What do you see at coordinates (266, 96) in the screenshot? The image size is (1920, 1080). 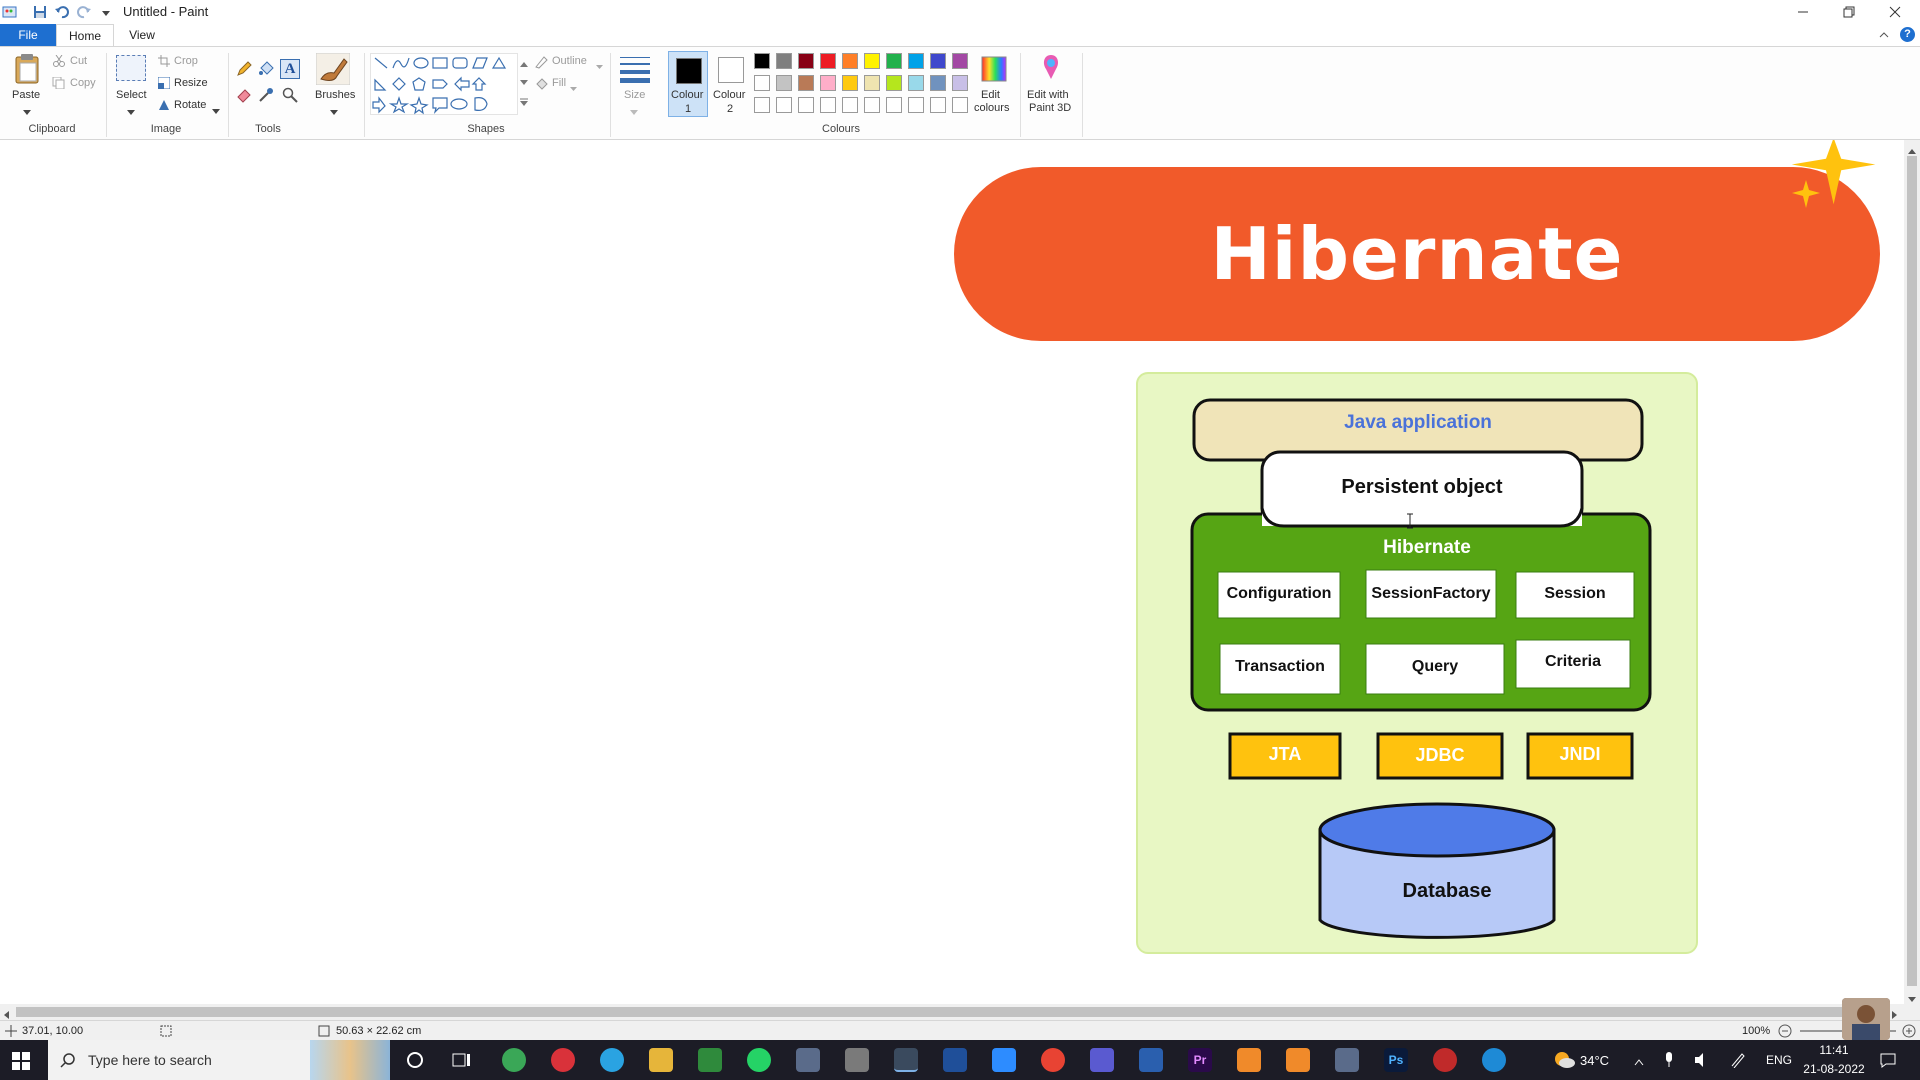 I see `colour-picker-icon` at bounding box center [266, 96].